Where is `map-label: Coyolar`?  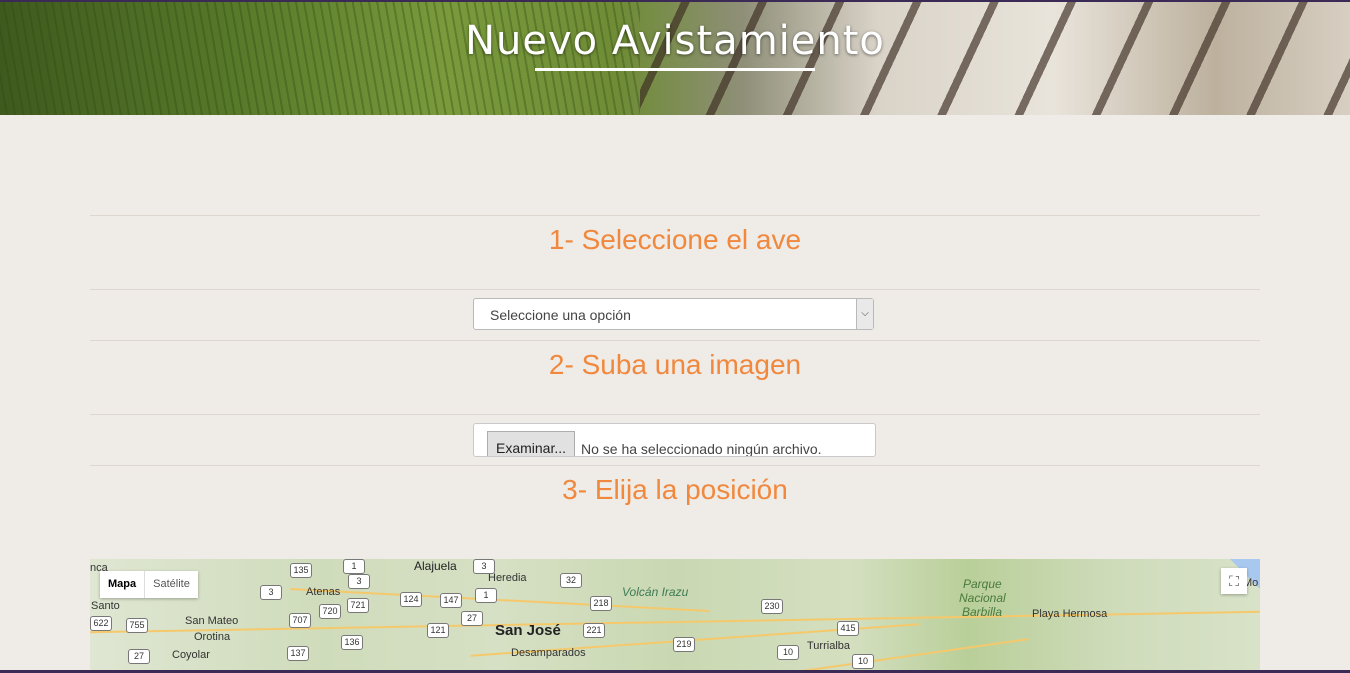
map-label: Coyolar is located at coordinates (191, 655).